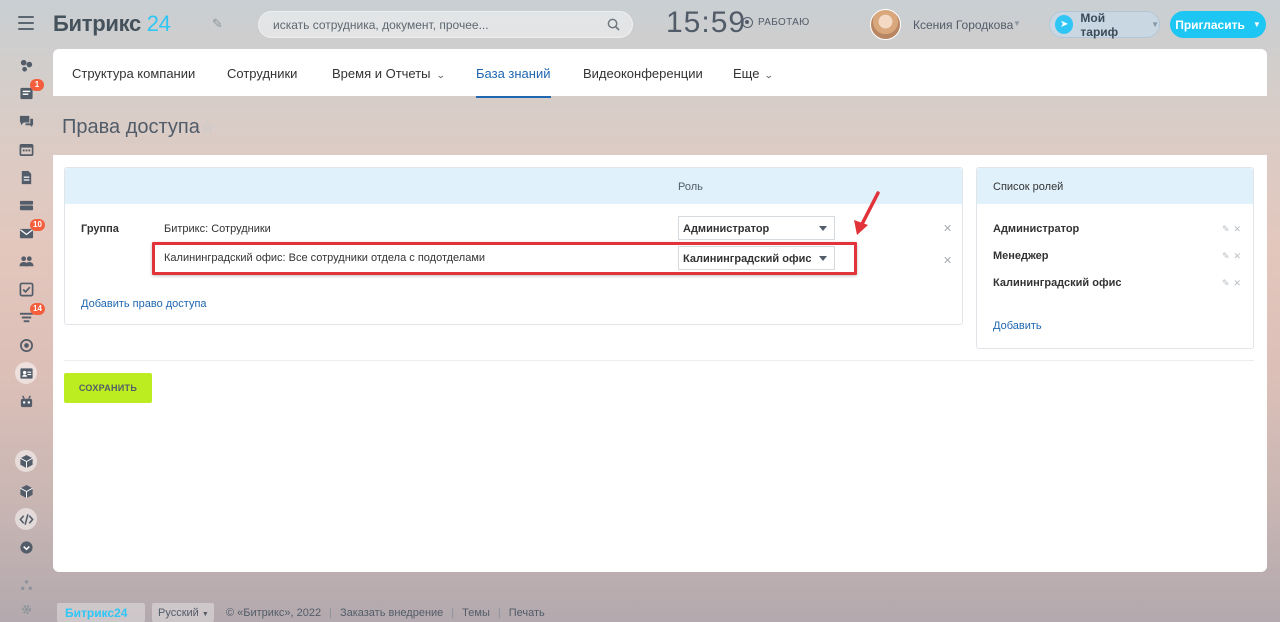 The height and width of the screenshot is (622, 1280). I want to click on tariff-label: Мой тариф, so click(1099, 24).